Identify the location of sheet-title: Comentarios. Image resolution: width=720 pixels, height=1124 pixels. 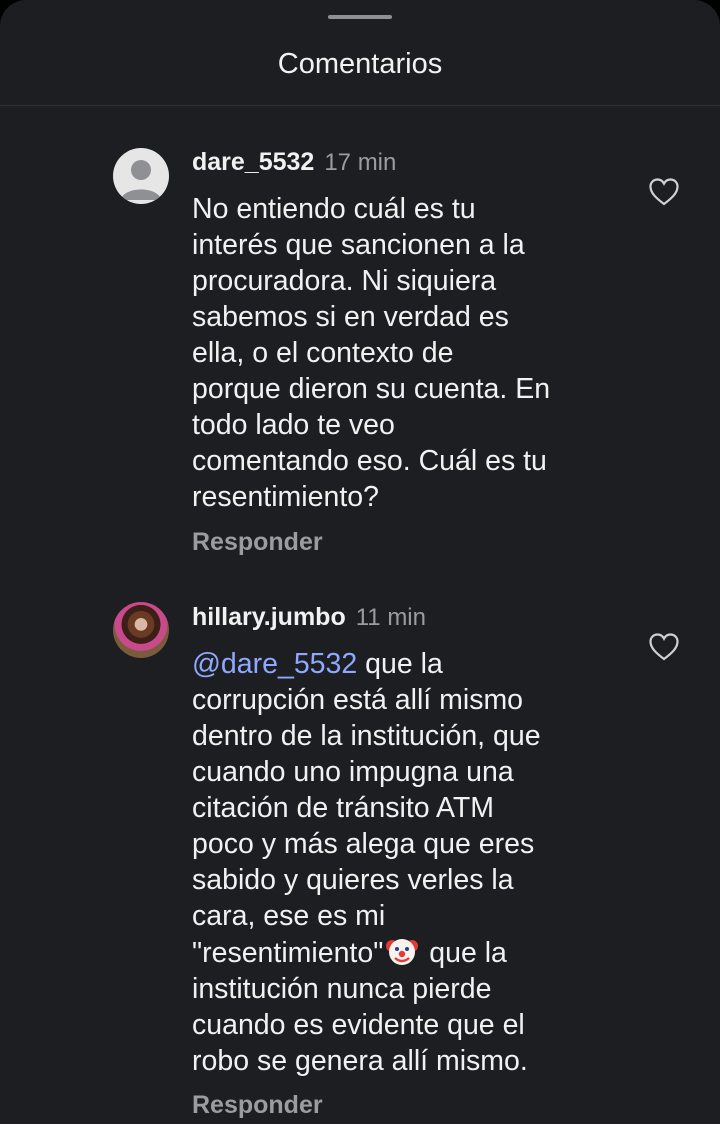
(360, 64).